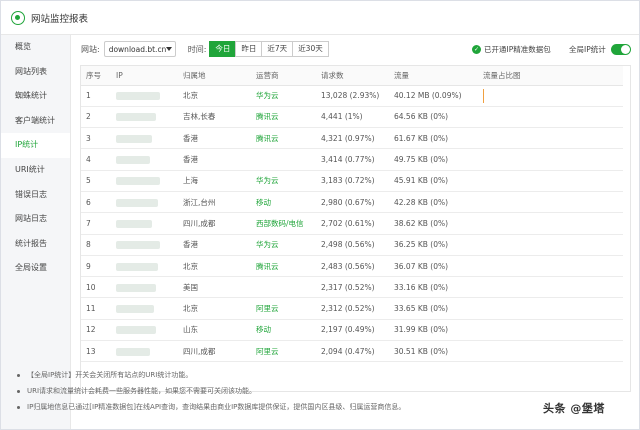 The image size is (640, 430). What do you see at coordinates (96, 330) in the screenshot?
I see `cell-no: 12` at bounding box center [96, 330].